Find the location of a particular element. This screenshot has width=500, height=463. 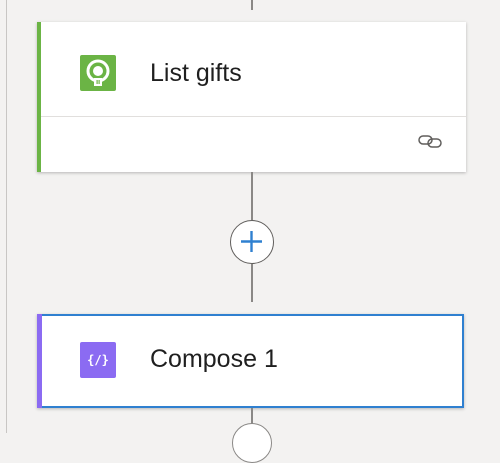

compose-glyph: {/} is located at coordinates (98, 360).